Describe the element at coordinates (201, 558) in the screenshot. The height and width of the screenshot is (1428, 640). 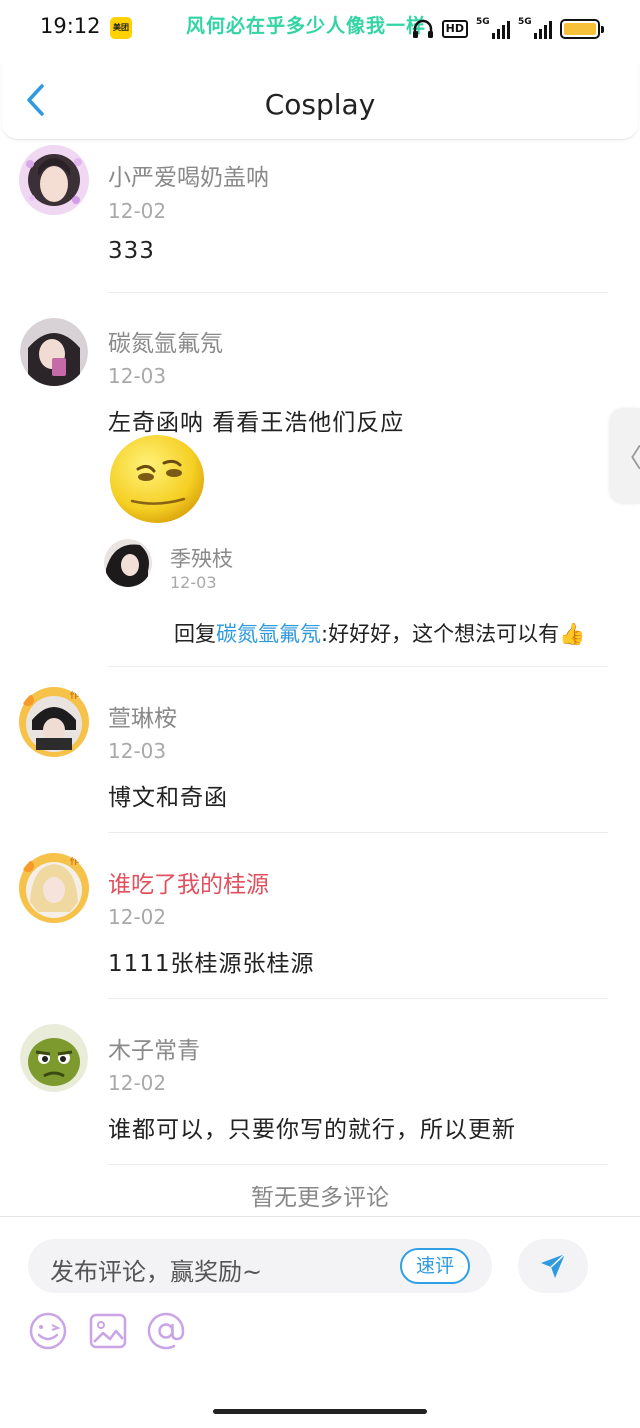
I see `reply-user-name: 季殃枝` at that location.